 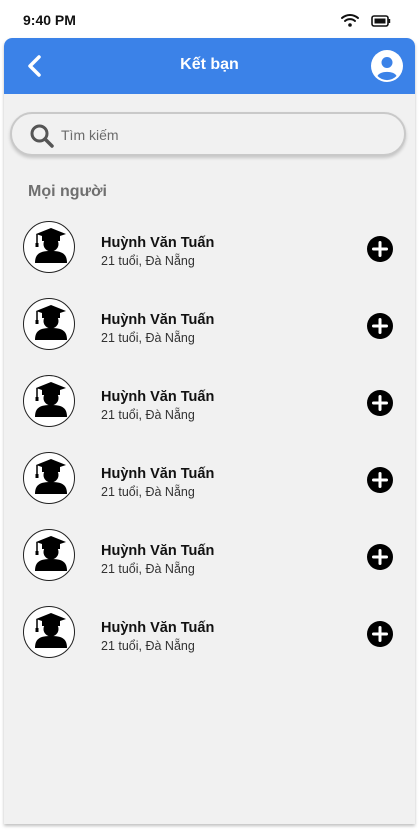 I want to click on status-time: 9:40 PM, so click(x=49, y=20).